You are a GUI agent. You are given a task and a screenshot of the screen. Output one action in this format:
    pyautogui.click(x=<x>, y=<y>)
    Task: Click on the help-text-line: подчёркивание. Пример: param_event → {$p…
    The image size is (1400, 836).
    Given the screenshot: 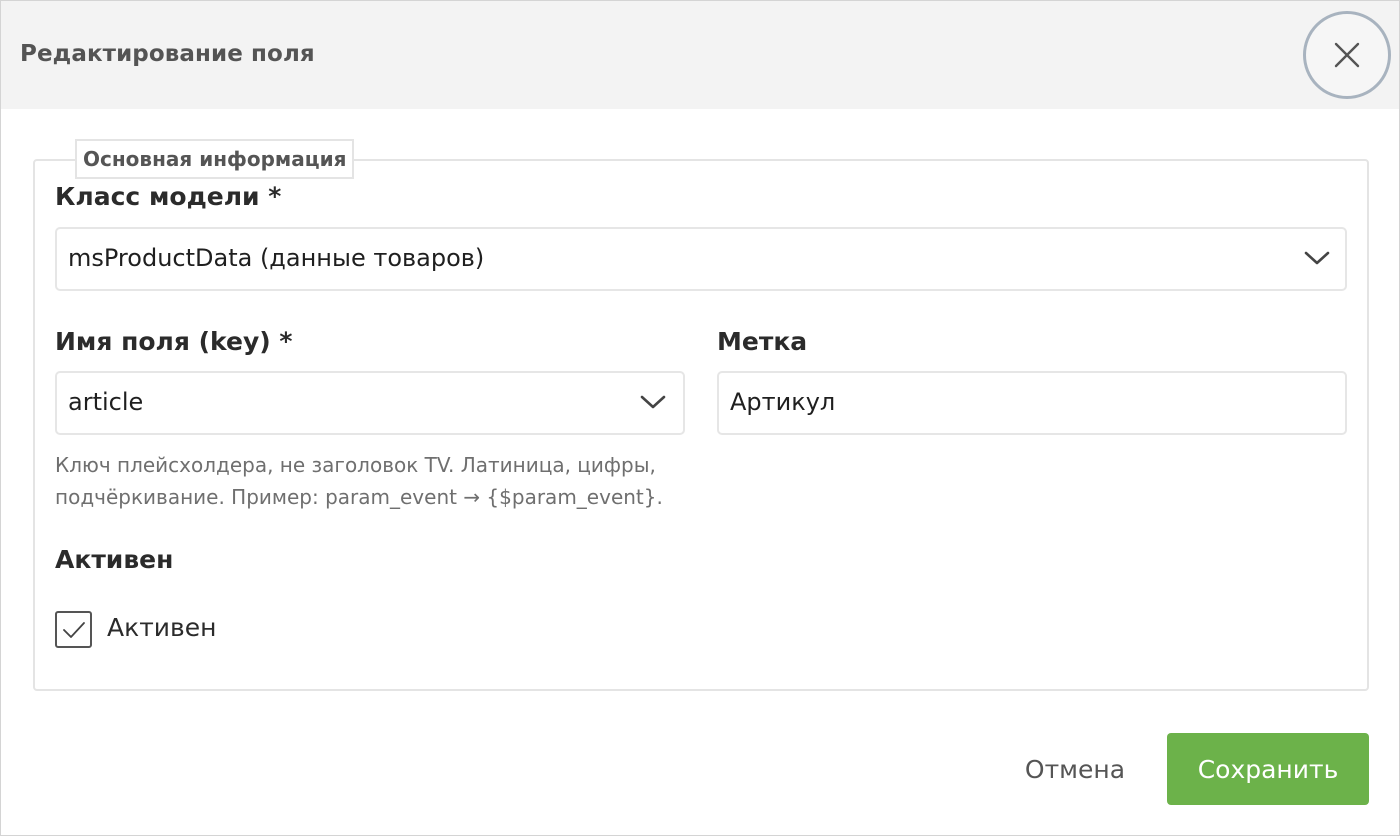 What is the action you would take?
    pyautogui.click(x=359, y=497)
    